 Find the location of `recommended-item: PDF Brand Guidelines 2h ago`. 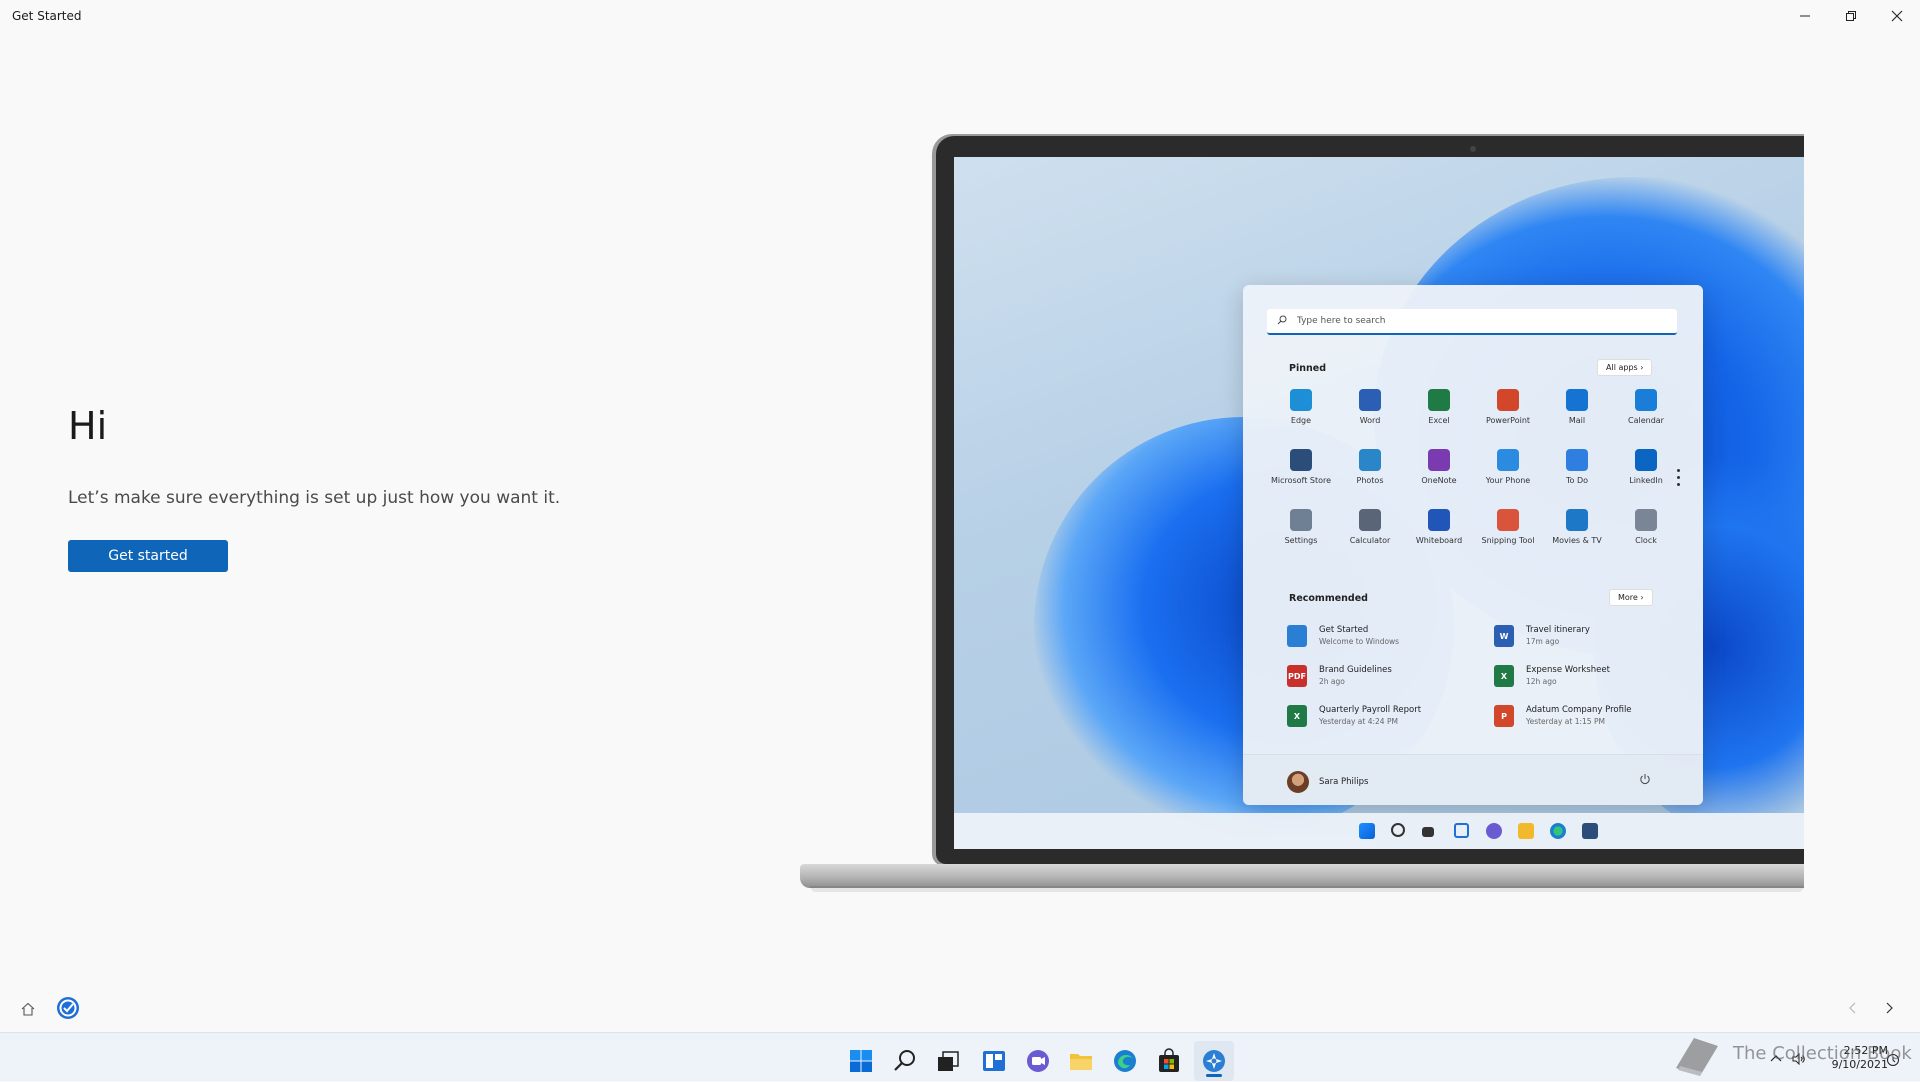

recommended-item: PDF Brand Guidelines 2h ago is located at coordinates (1382, 679).